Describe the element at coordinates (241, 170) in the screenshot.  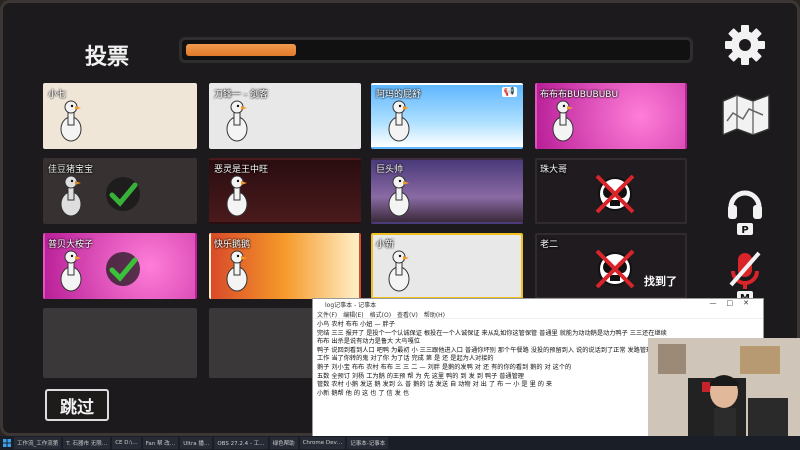
I see `player-name: 恶灵是王中旺` at that location.